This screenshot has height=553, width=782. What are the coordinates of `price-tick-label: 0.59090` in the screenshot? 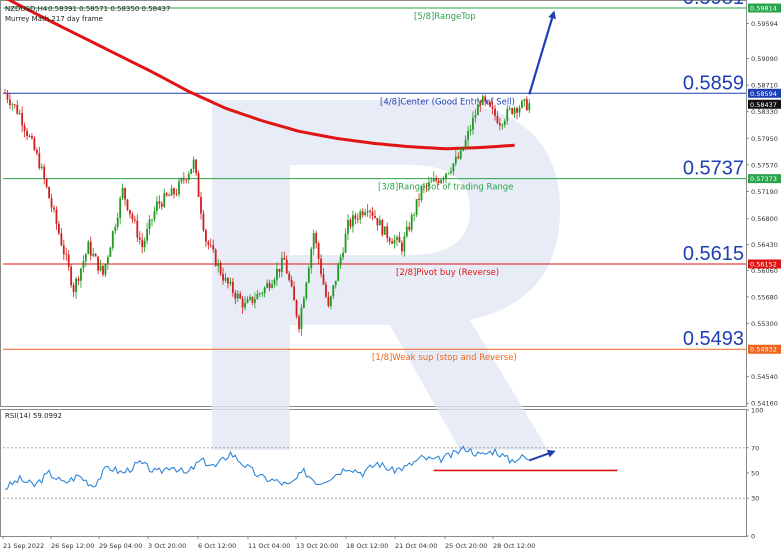 It's located at (764, 59).